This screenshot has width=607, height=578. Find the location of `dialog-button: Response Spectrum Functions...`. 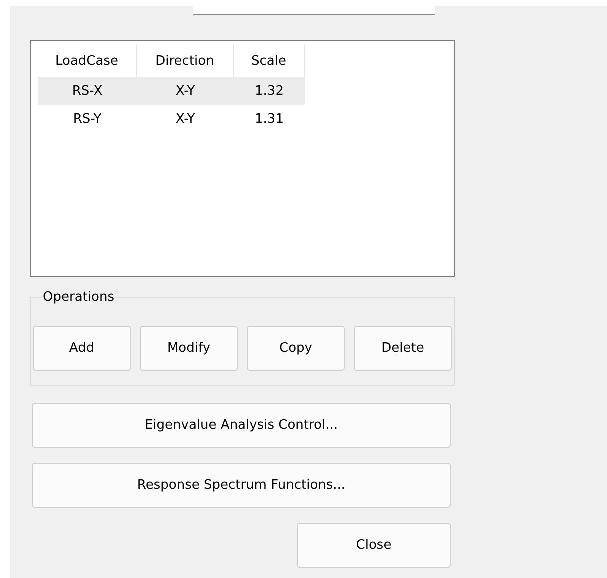

dialog-button: Response Spectrum Functions... is located at coordinates (241, 485).